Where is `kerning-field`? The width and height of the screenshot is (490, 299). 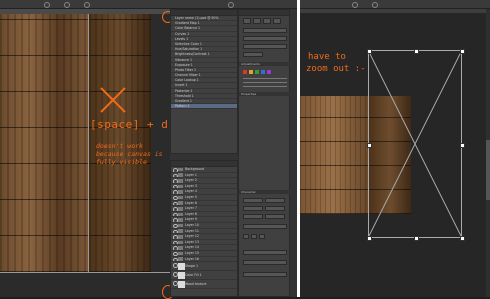 kerning-field is located at coordinates (275, 216).